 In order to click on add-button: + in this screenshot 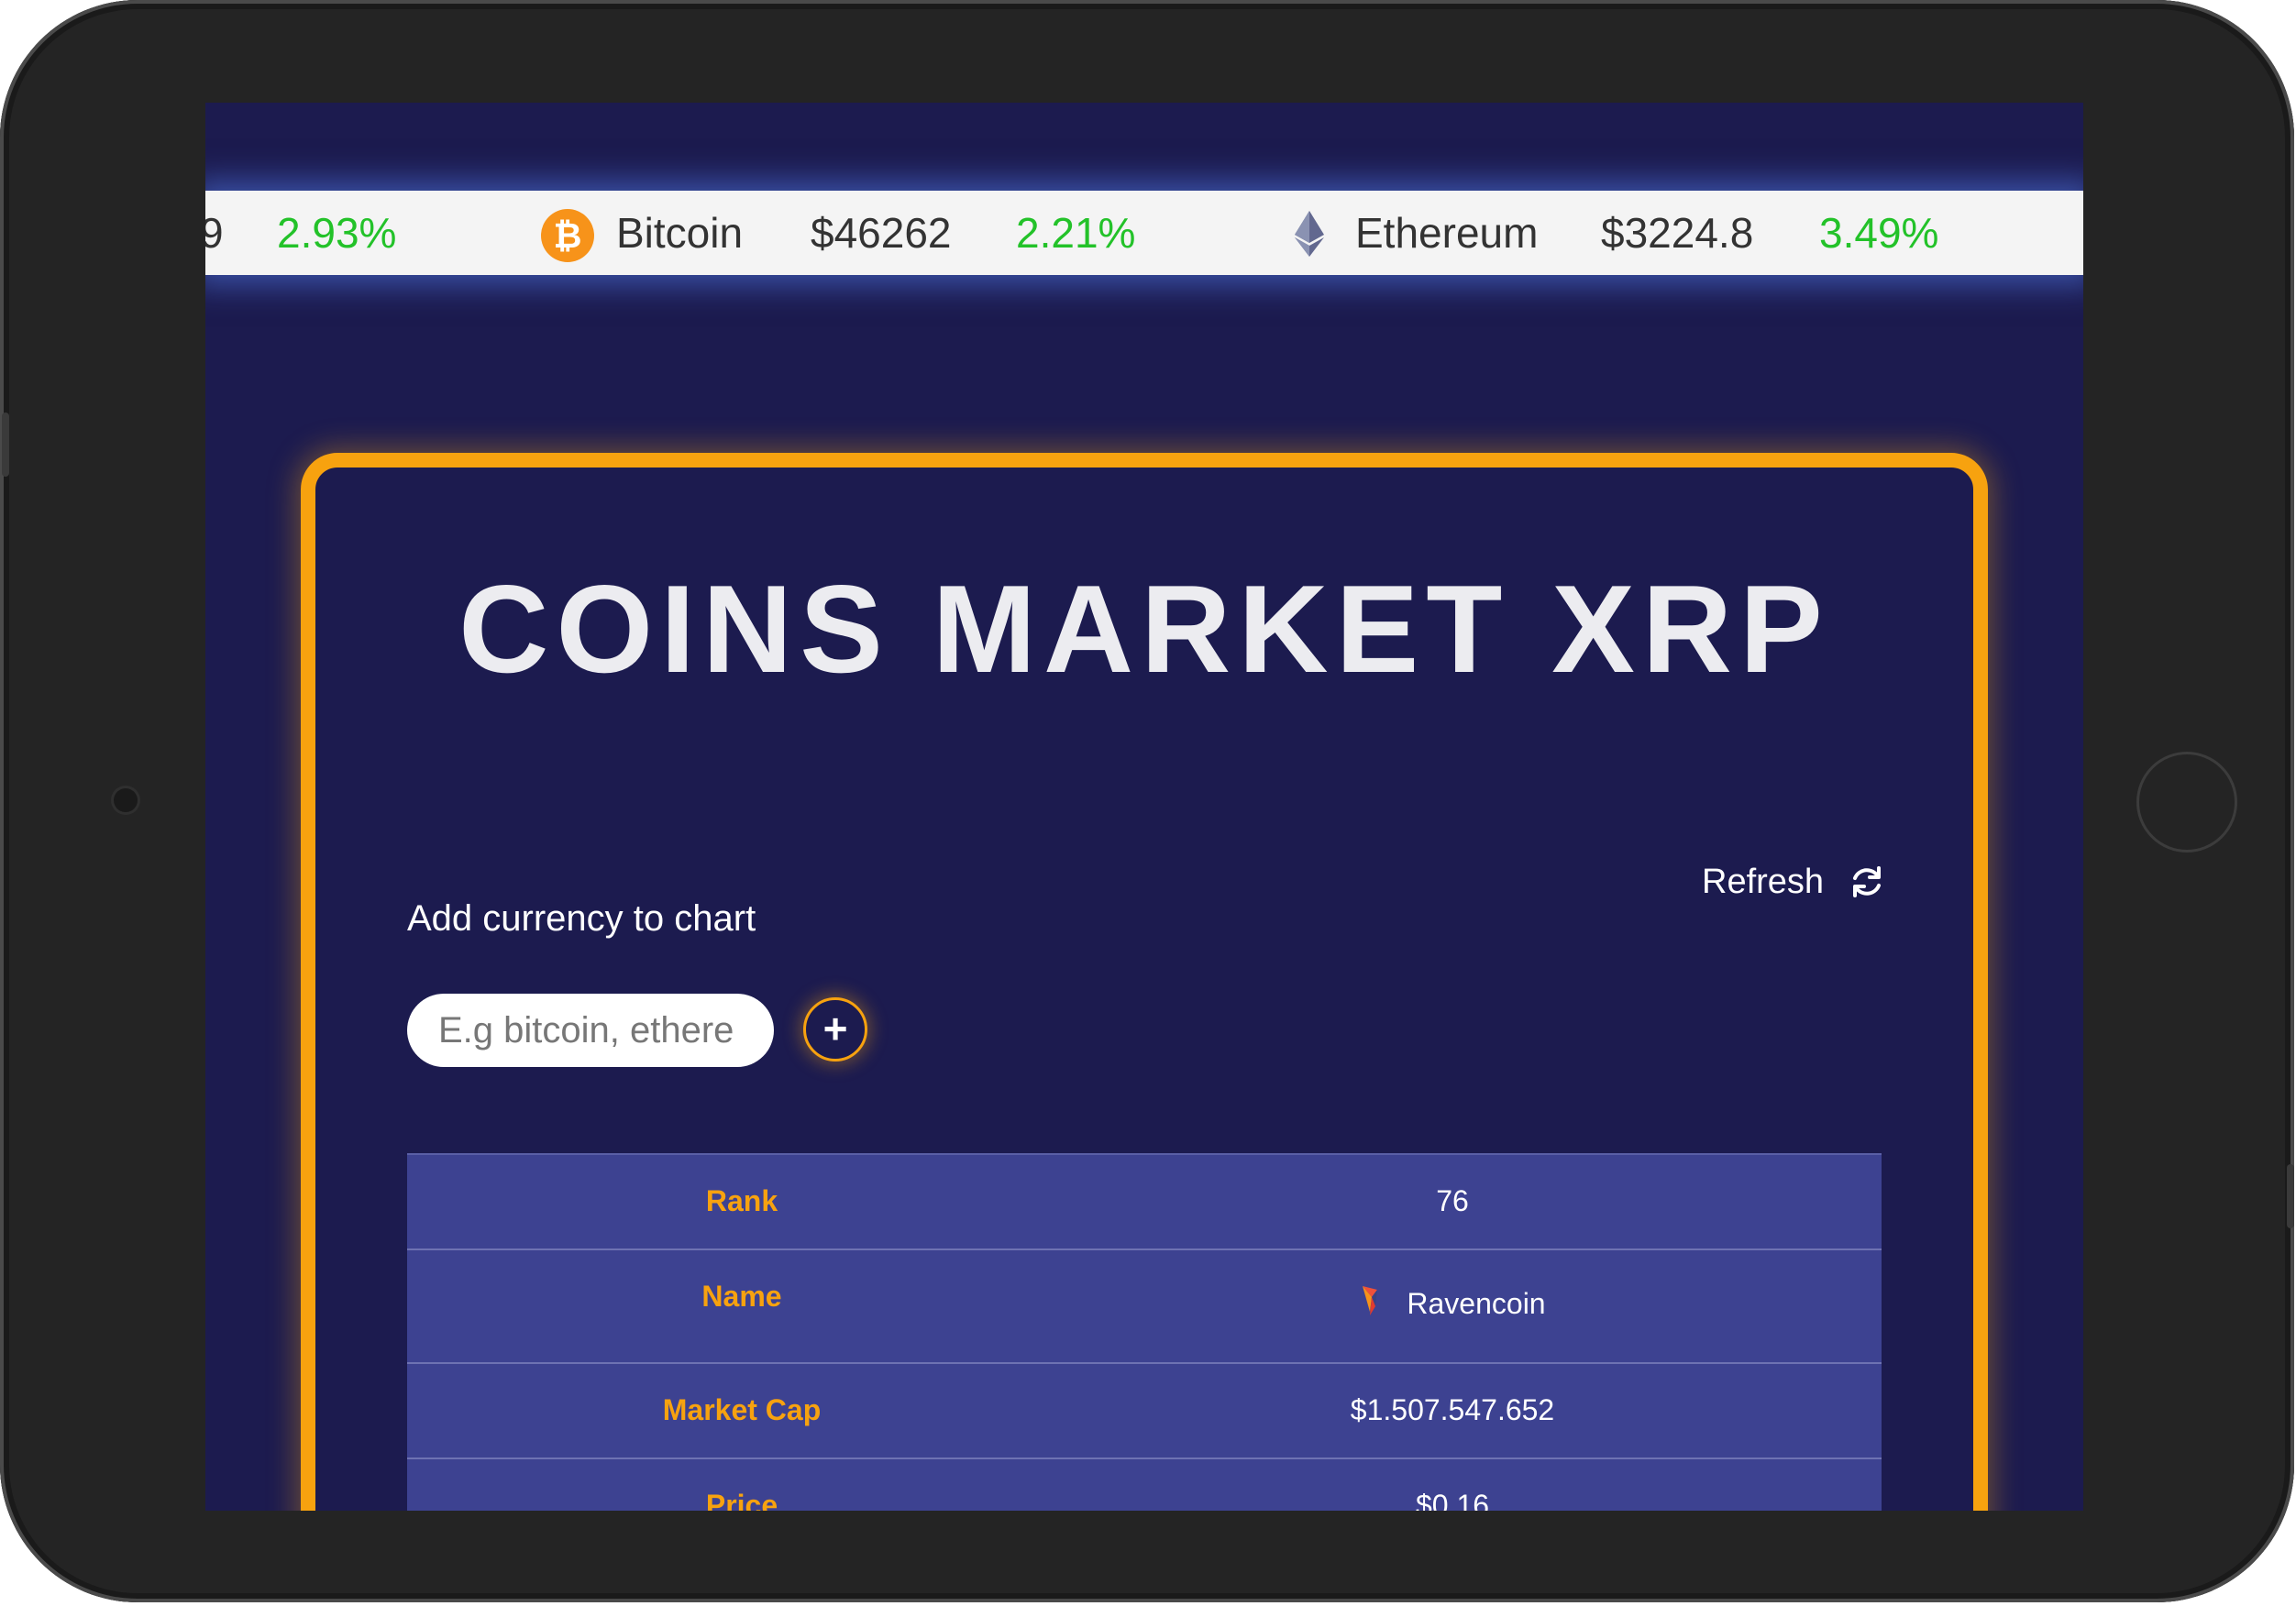, I will do `click(835, 1029)`.